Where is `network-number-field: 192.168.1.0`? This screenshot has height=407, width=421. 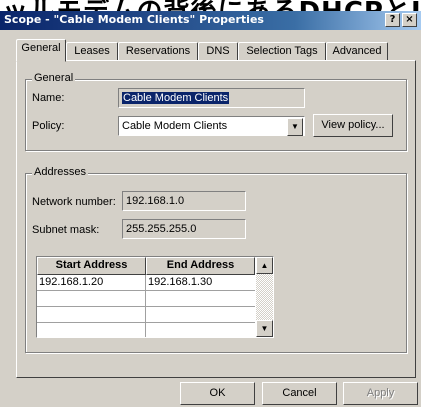
network-number-field: 192.168.1.0 is located at coordinates (184, 201).